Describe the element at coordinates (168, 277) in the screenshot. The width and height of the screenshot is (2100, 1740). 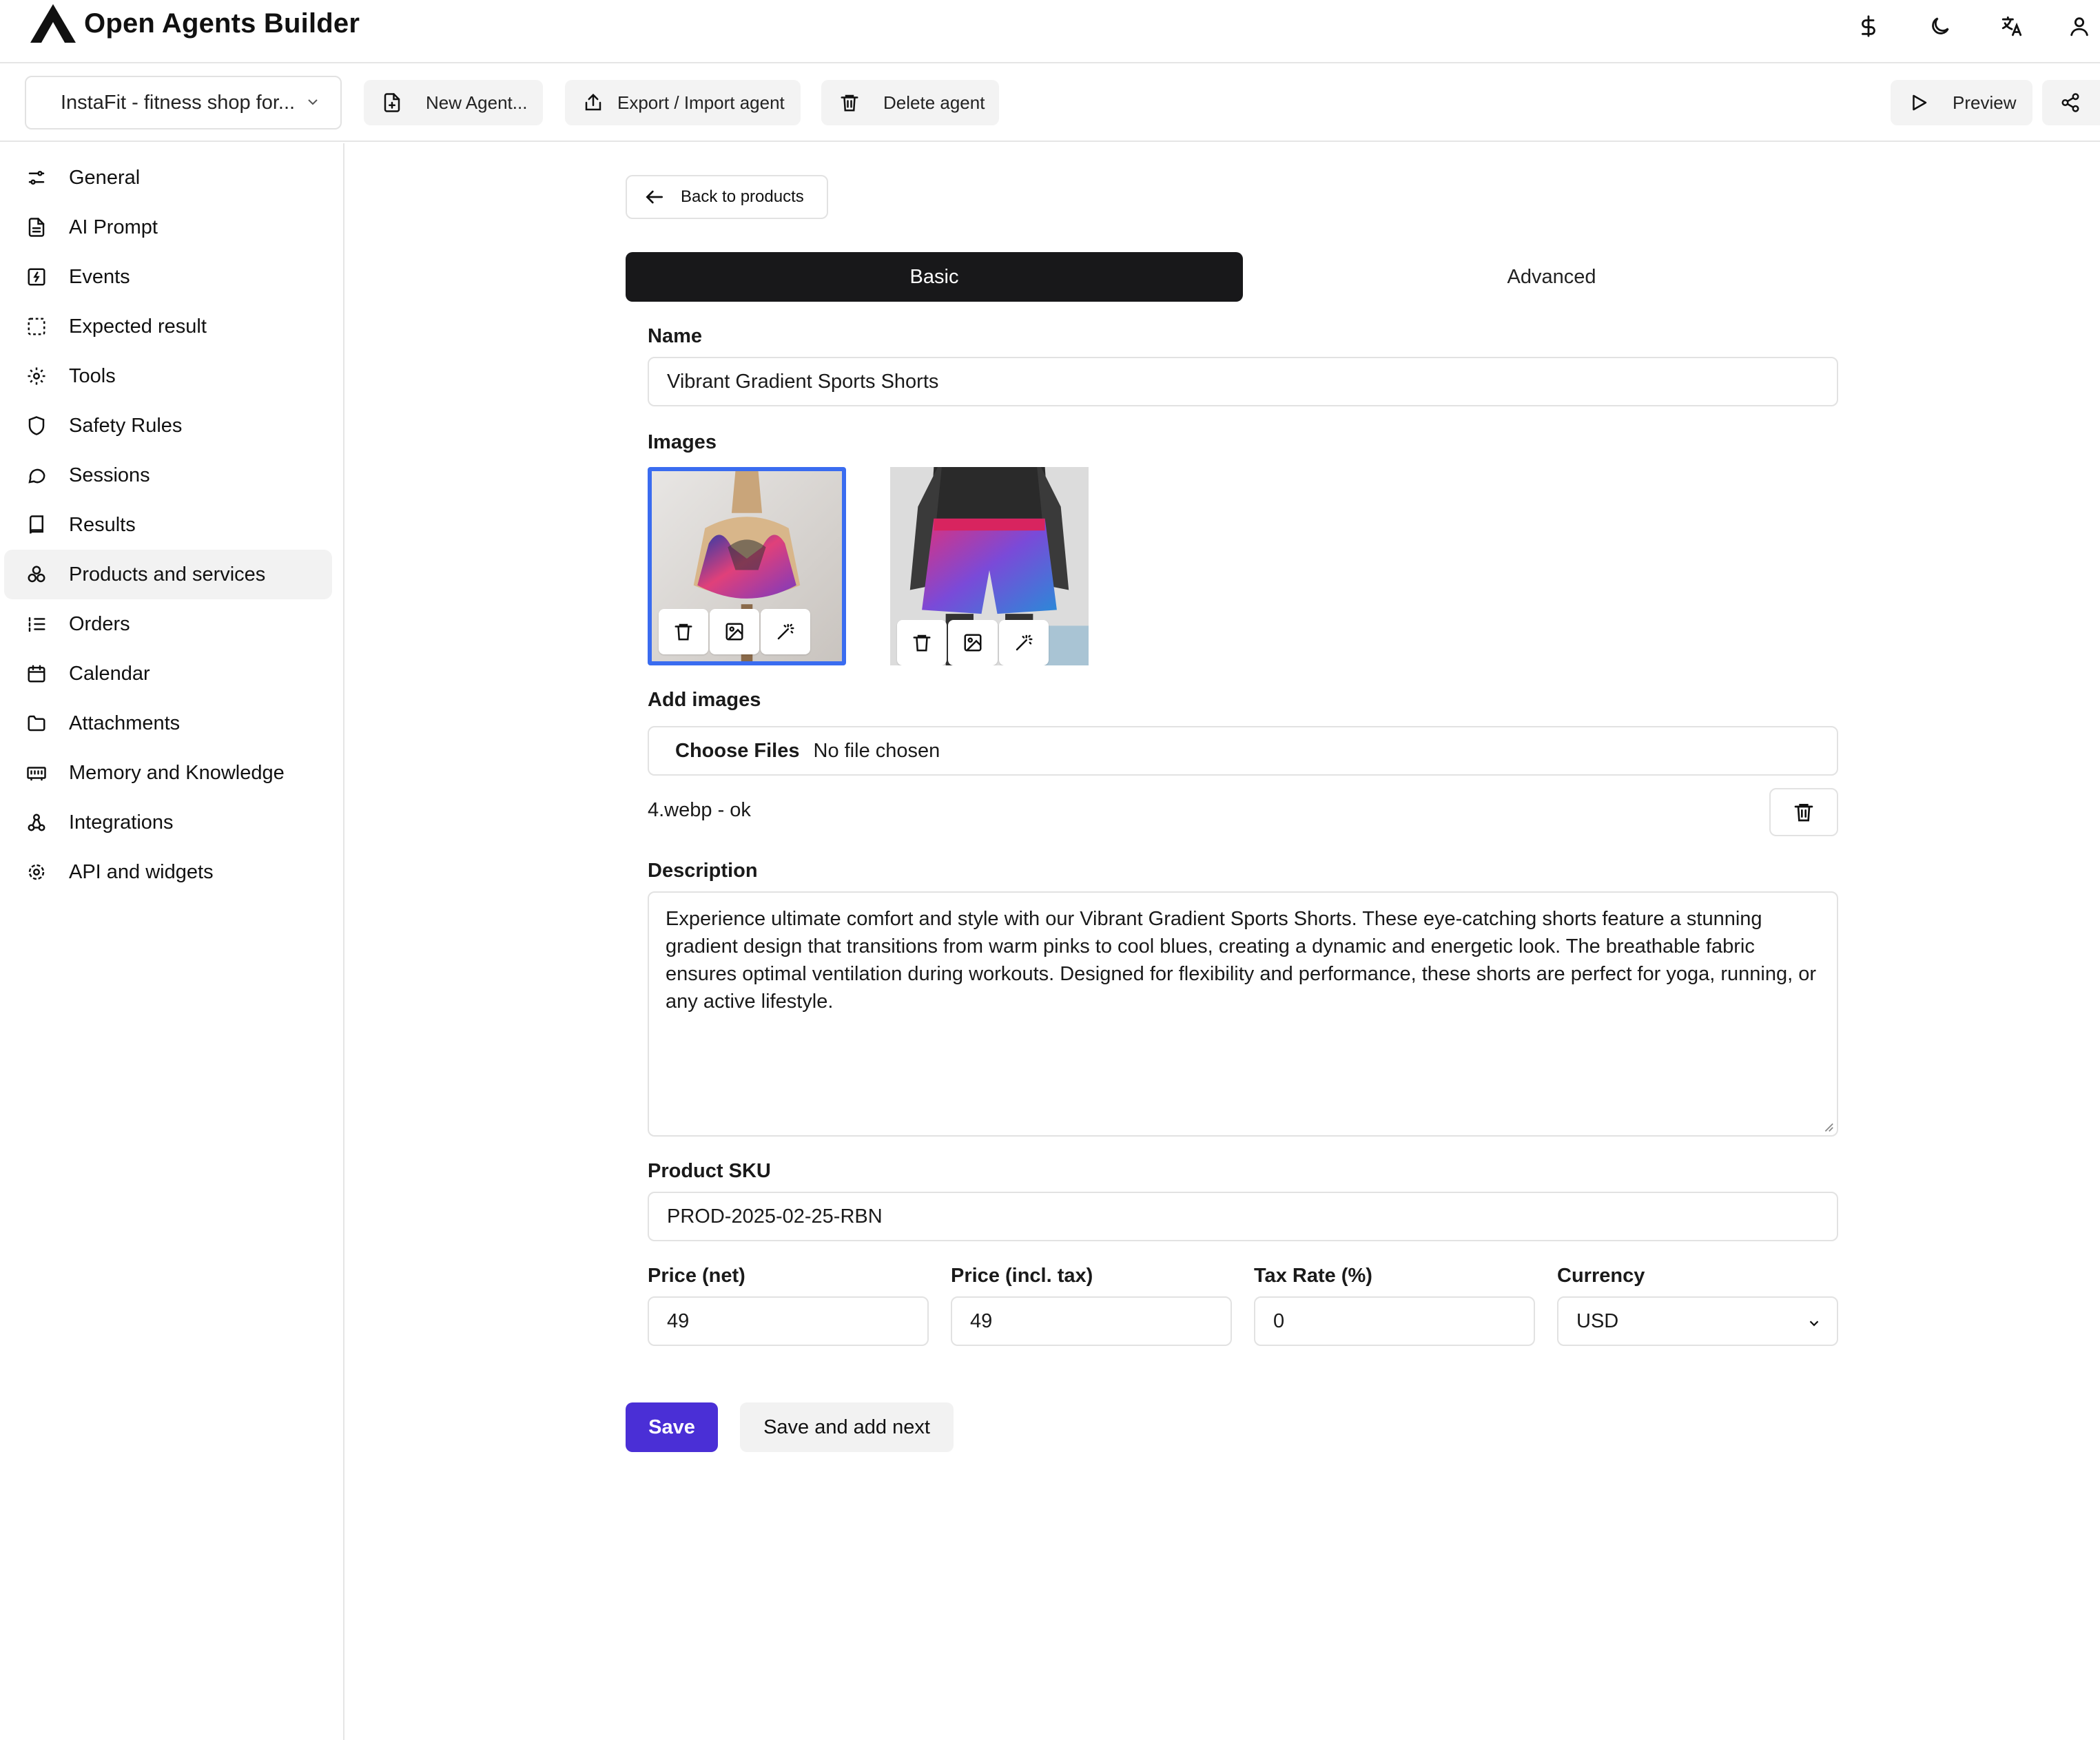
I see `sidebar-item-events: Events` at that location.